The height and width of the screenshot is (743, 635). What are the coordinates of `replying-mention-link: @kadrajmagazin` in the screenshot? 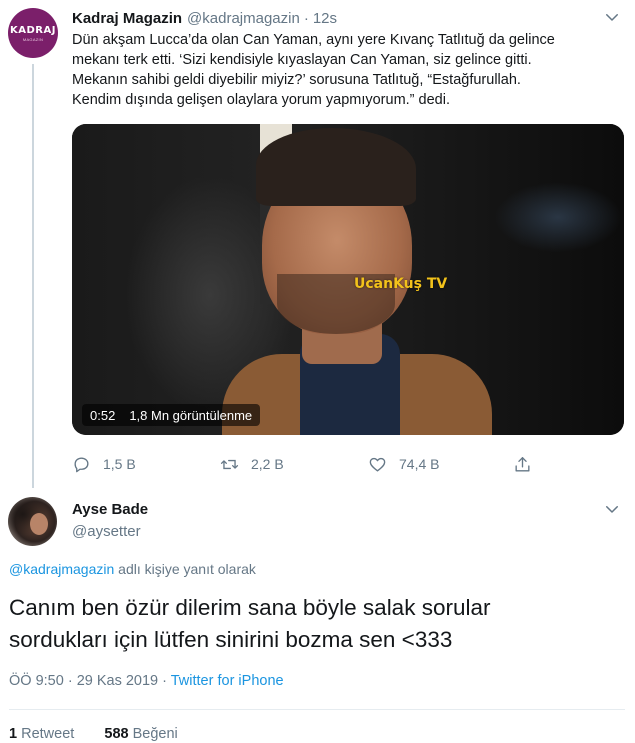 It's located at (61, 569).